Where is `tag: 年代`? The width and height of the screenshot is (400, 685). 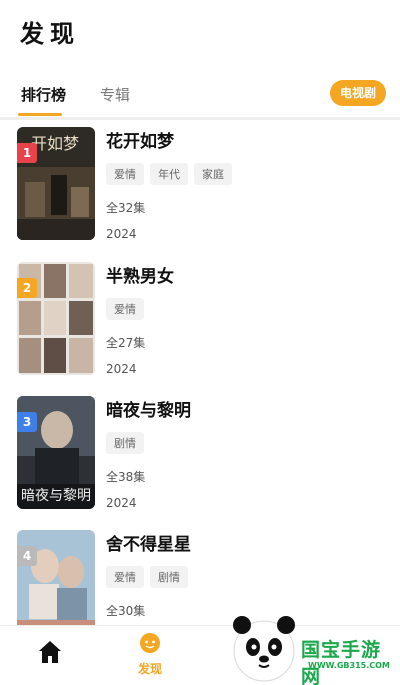
tag: 年代 is located at coordinates (169, 174).